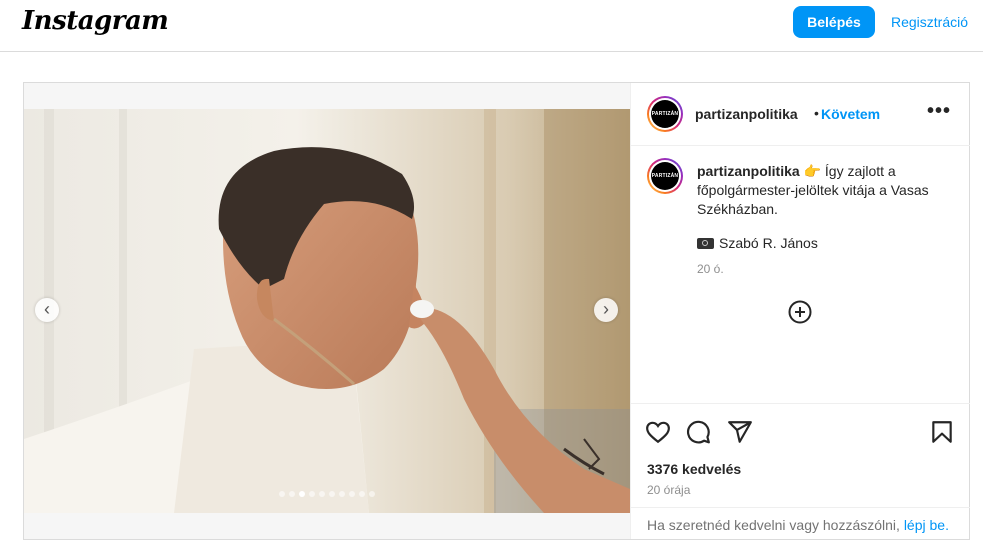 This screenshot has width=983, height=553. I want to click on chevron-left-icon: ‹, so click(47, 310).